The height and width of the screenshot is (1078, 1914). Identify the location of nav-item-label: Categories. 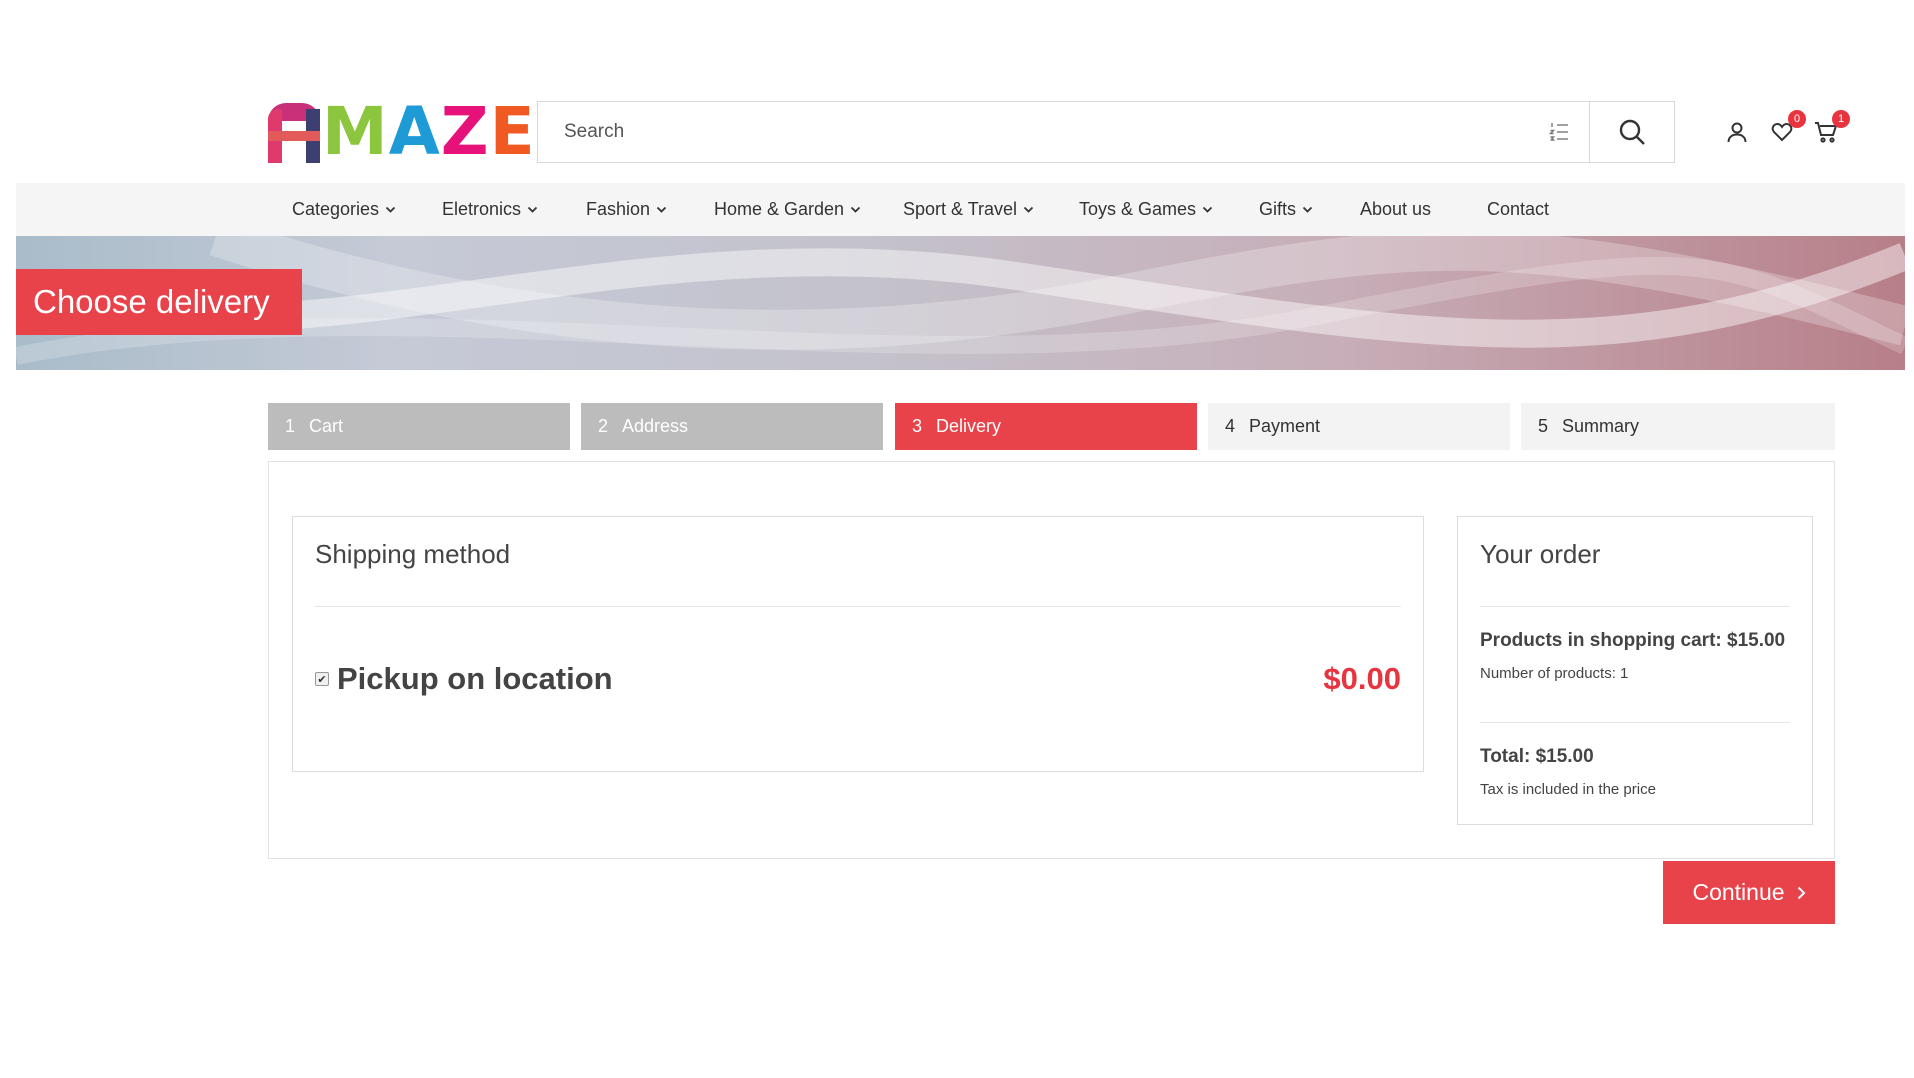
(336, 209).